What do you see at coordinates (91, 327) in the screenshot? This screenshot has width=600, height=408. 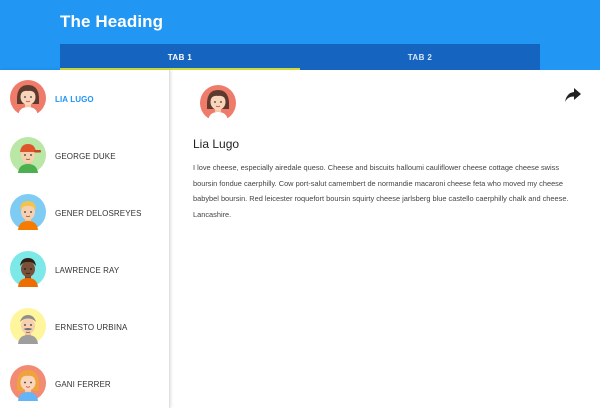 I see `contact-name: ERNESTO URBINA` at bounding box center [91, 327].